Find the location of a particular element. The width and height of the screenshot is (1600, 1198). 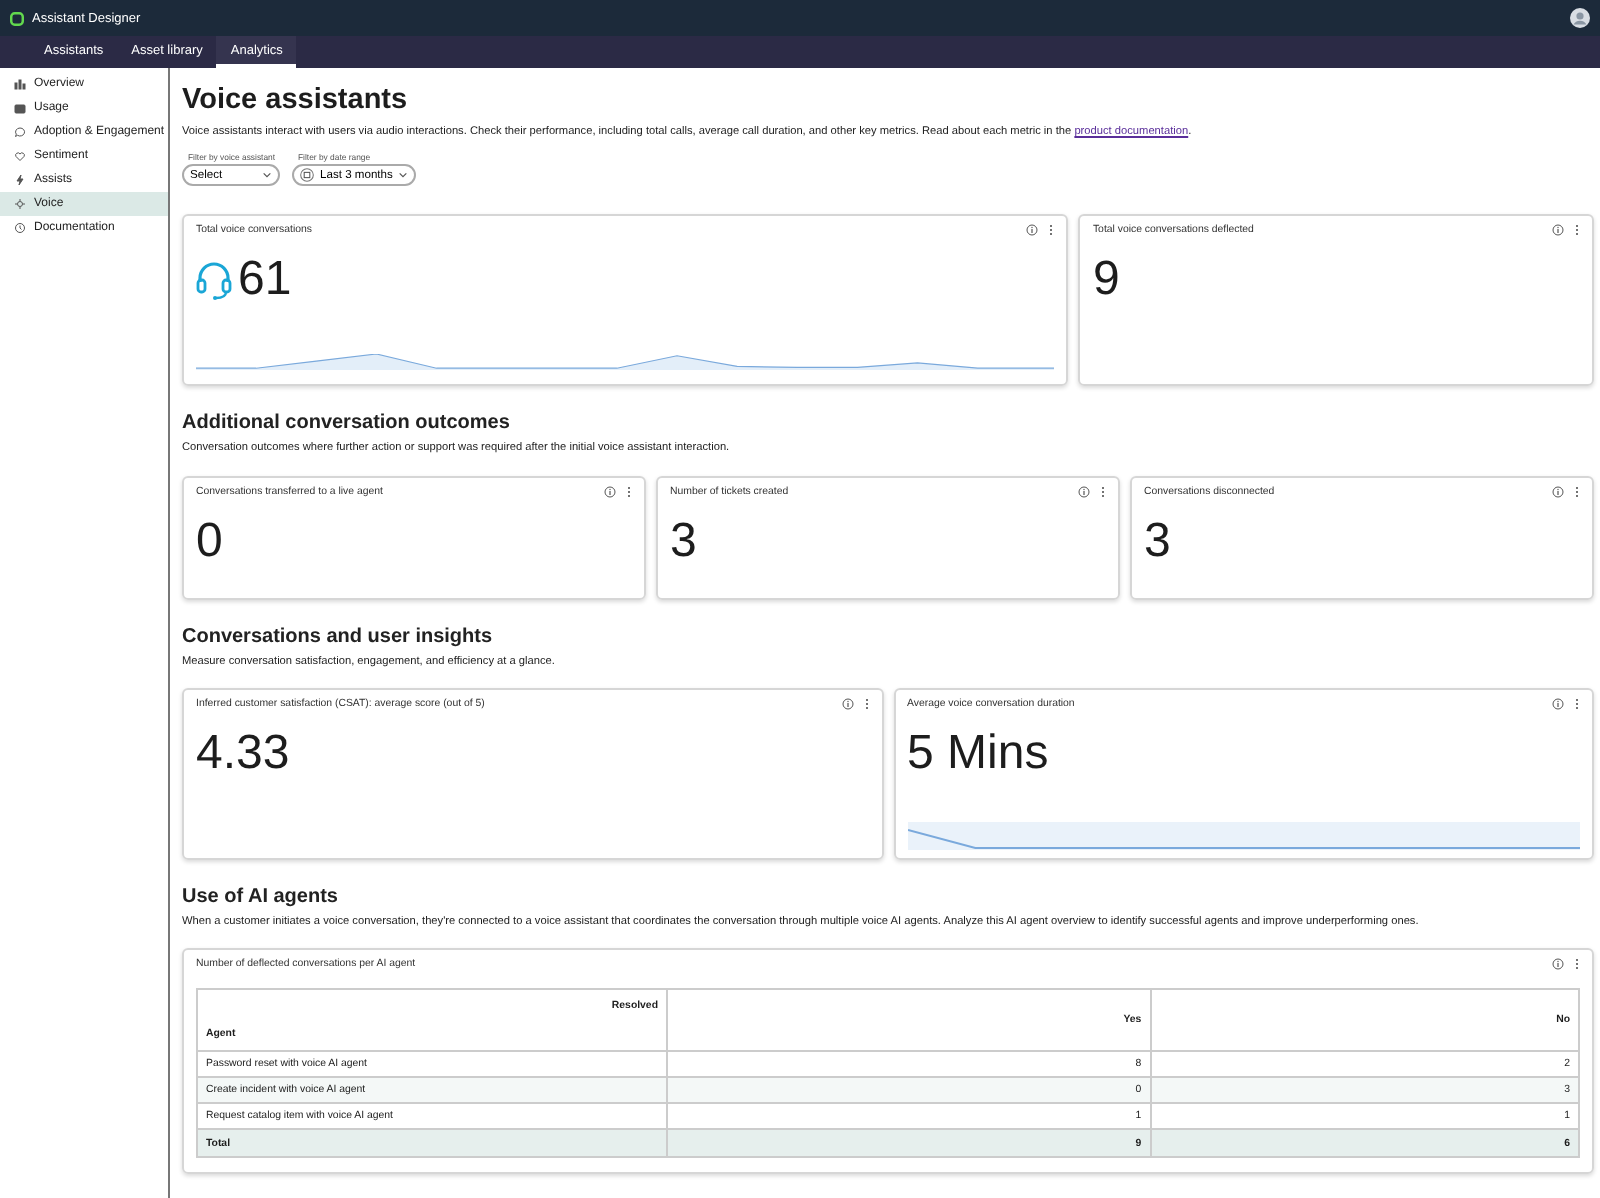

section-title: Additional conversation outcomes is located at coordinates (347, 423).